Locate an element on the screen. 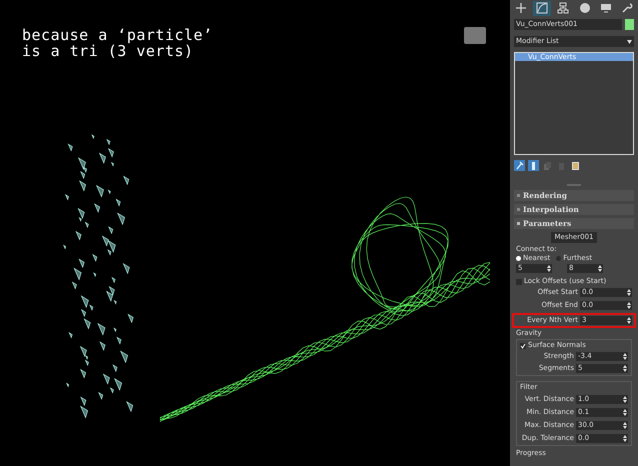 The image size is (638, 466). circle-icon is located at coordinates (584, 8).